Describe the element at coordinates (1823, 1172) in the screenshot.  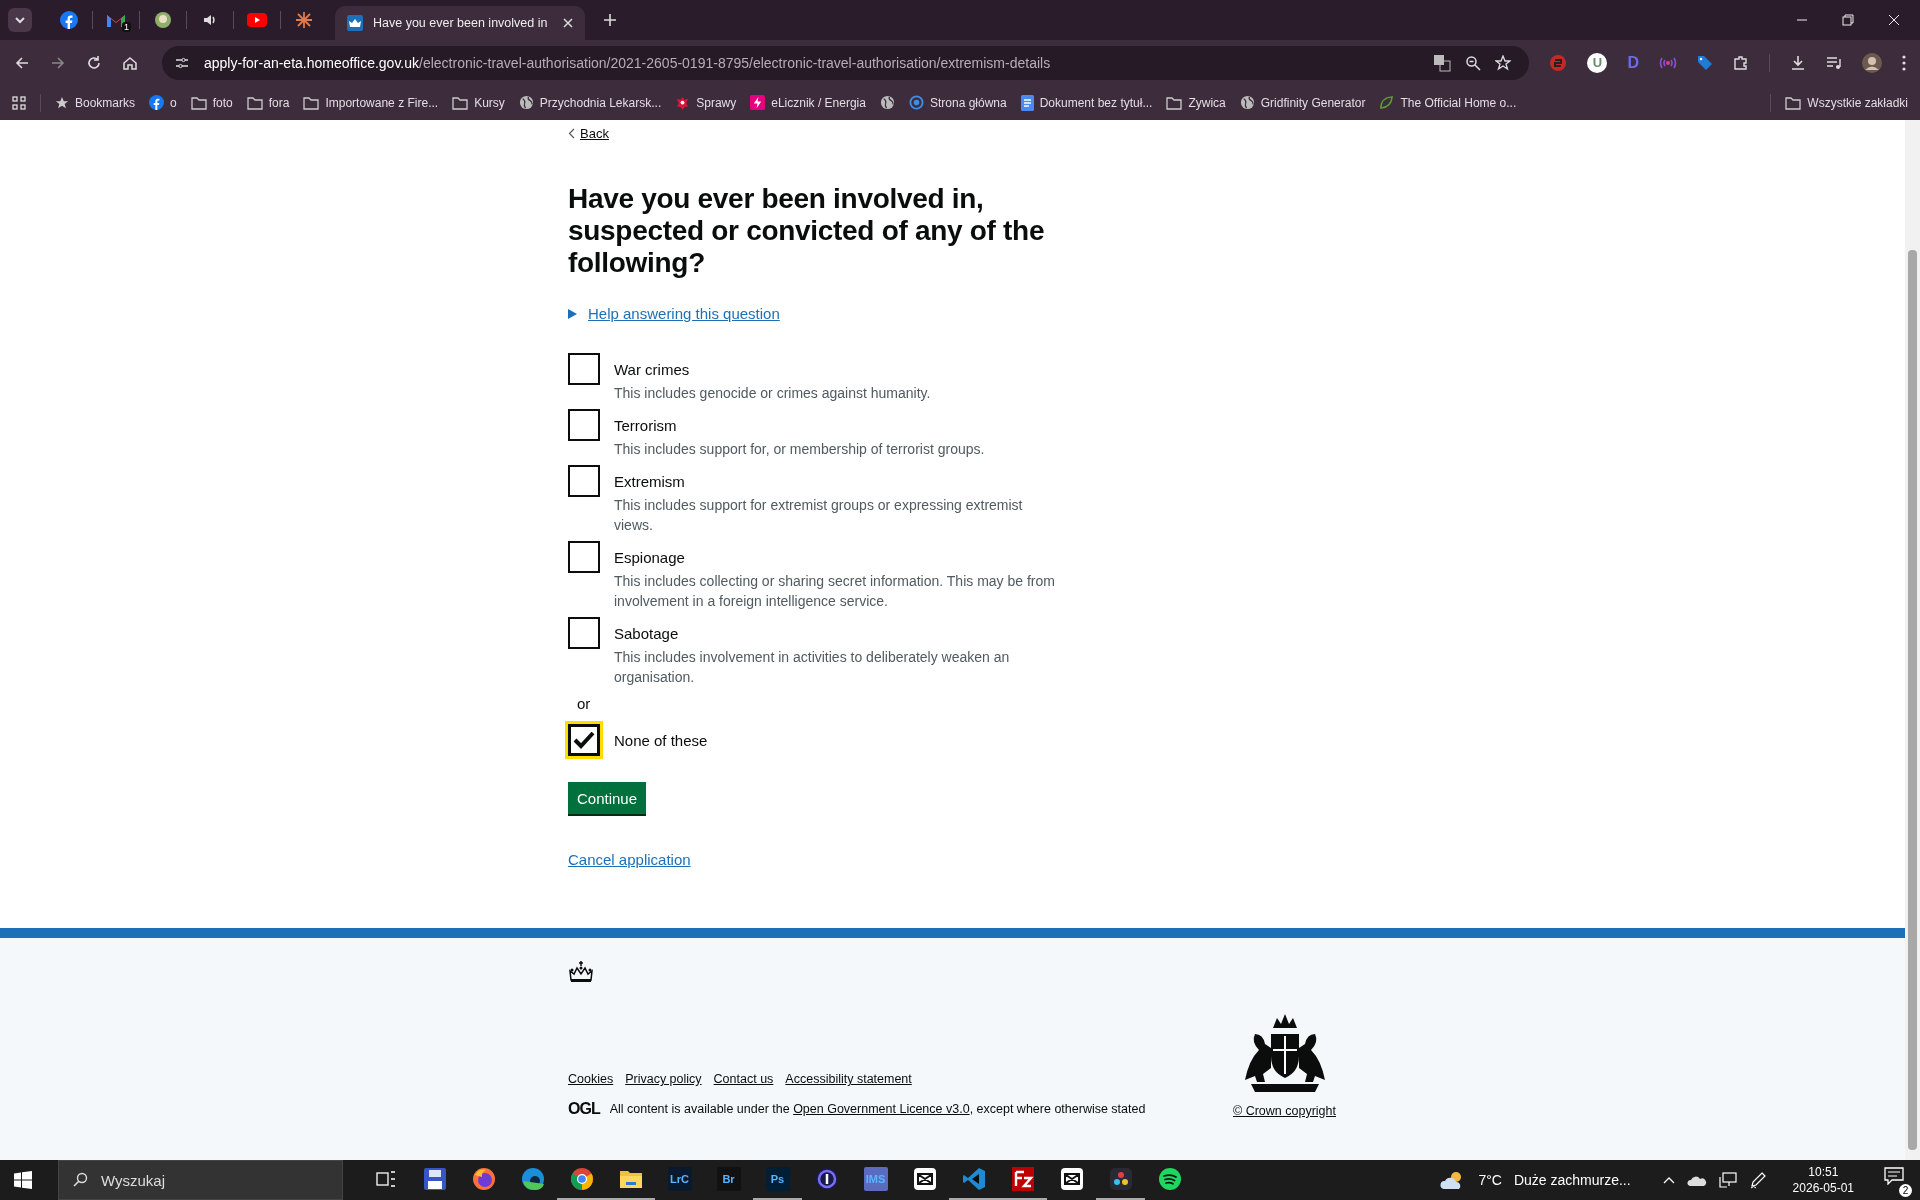
I see `clock-time: 10:51` at that location.